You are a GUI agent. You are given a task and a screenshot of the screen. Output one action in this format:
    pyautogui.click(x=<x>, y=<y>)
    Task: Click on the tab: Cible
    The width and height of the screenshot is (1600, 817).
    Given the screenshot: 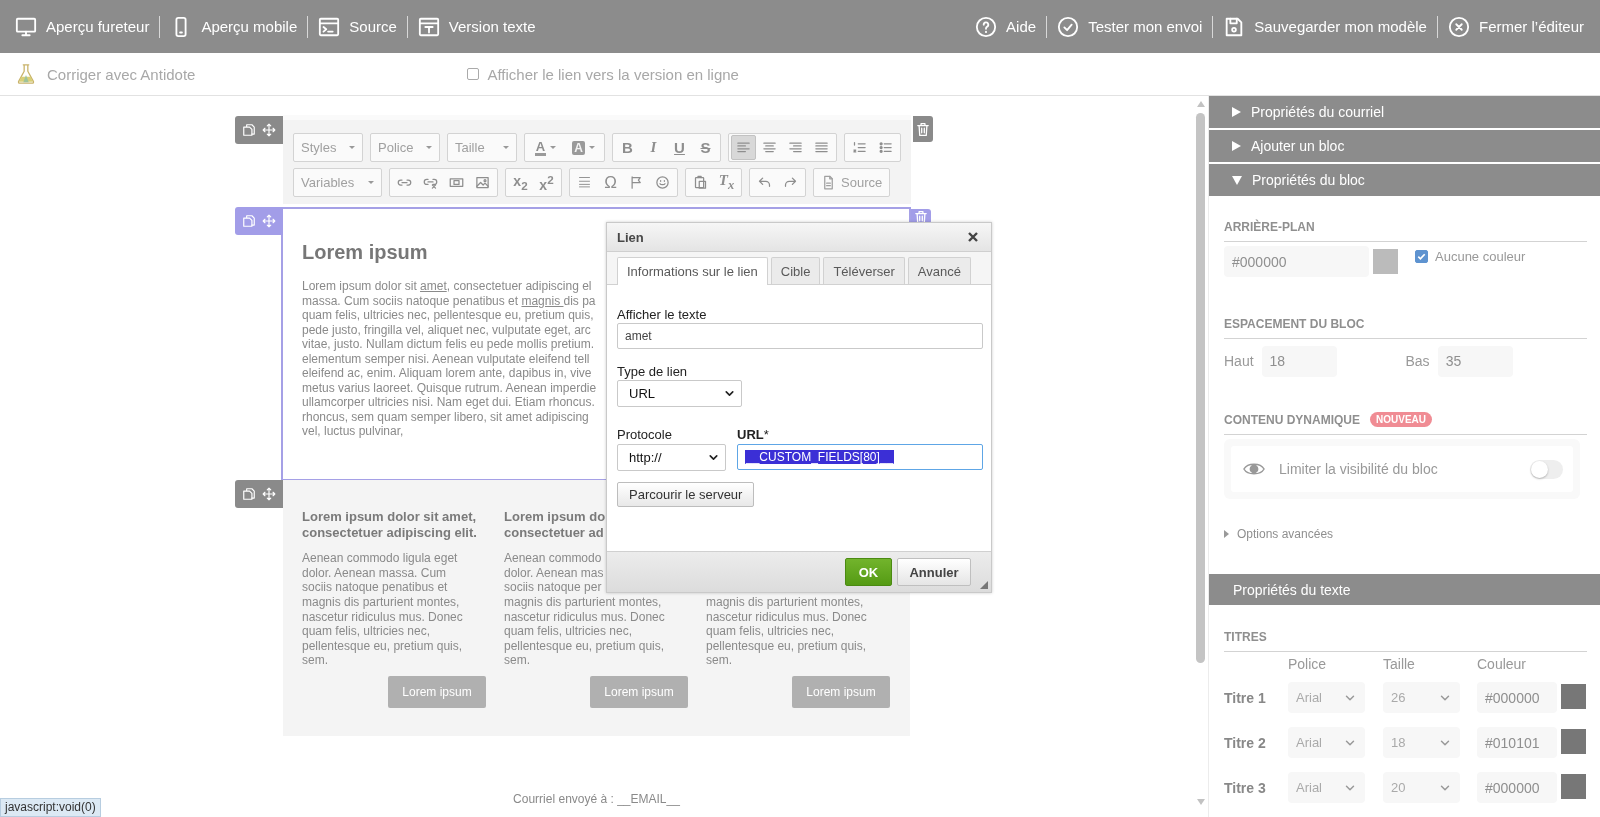 What is the action you would take?
    pyautogui.click(x=795, y=270)
    